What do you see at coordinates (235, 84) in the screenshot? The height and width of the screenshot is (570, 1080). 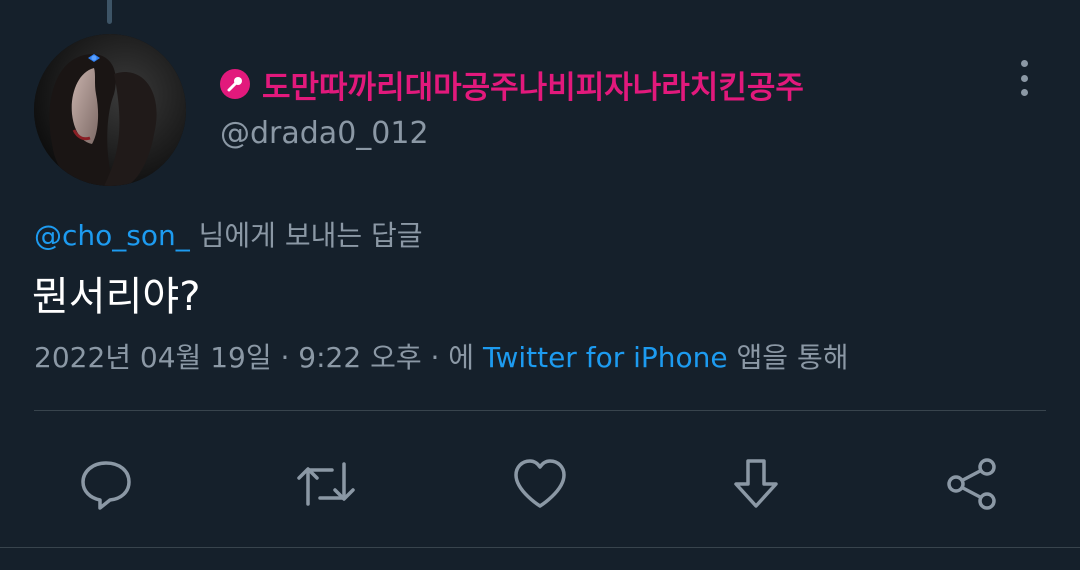 I see `microphone-icon` at bounding box center [235, 84].